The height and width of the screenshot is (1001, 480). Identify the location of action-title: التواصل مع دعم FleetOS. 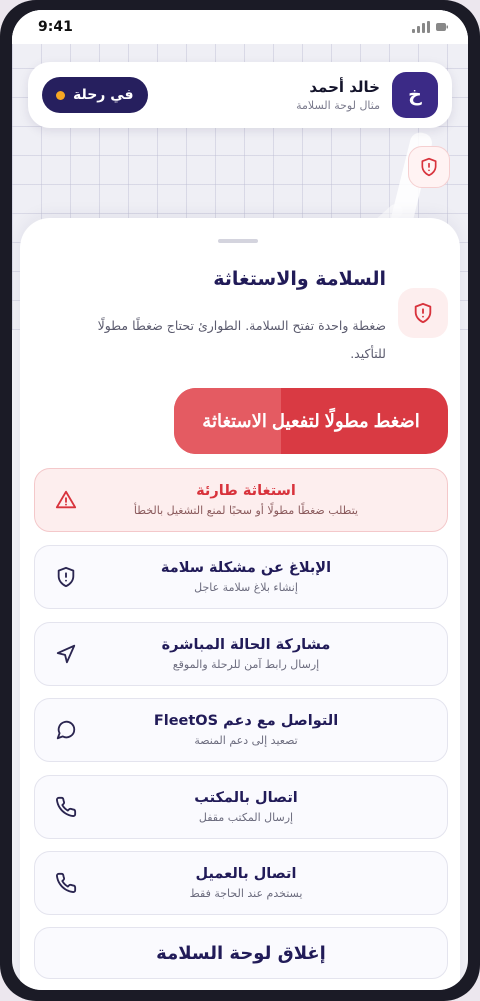
(246, 721).